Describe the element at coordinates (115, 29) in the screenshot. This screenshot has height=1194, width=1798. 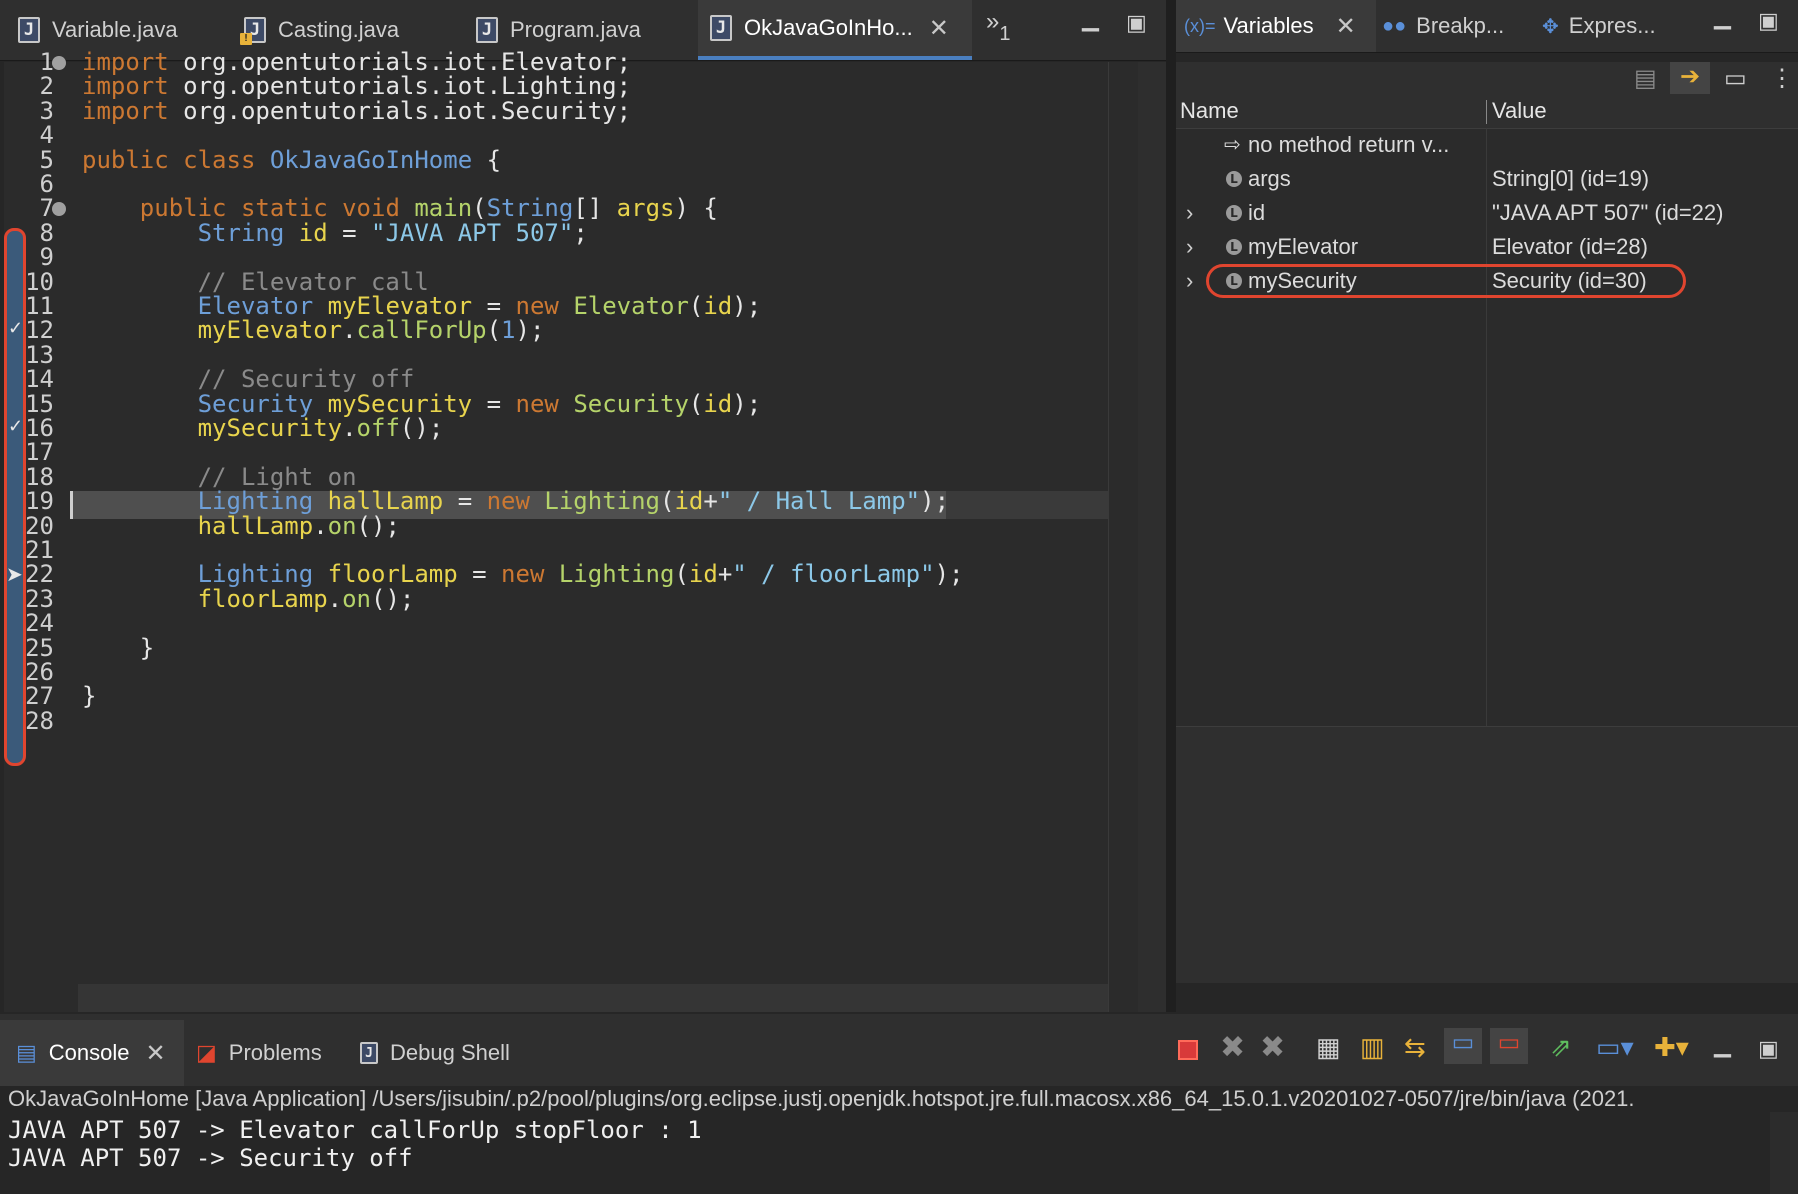
I see `tab-label: Variable.java` at that location.